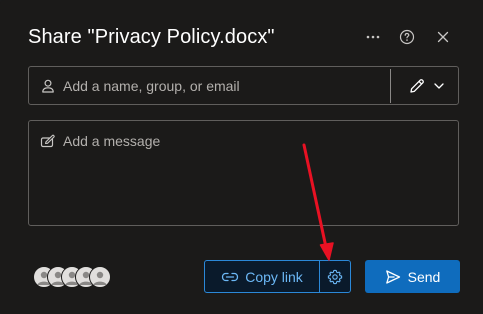 The image size is (483, 314). What do you see at coordinates (426, 86) in the screenshot?
I see `permission-dropdown-button` at bounding box center [426, 86].